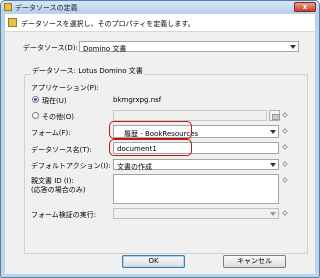  I want to click on ok-button: OK, so click(153, 261).